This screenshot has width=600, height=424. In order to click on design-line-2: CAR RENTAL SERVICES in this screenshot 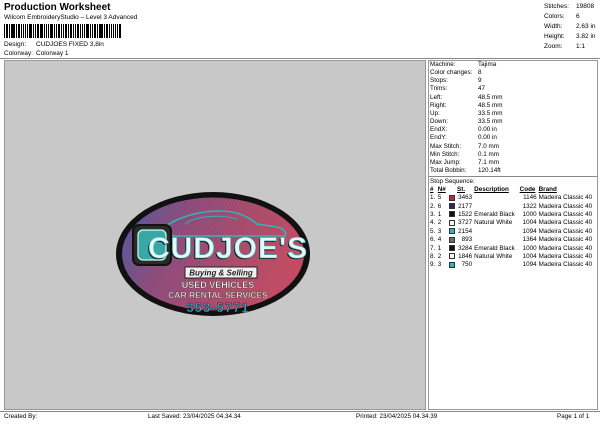, I will do `click(218, 295)`.